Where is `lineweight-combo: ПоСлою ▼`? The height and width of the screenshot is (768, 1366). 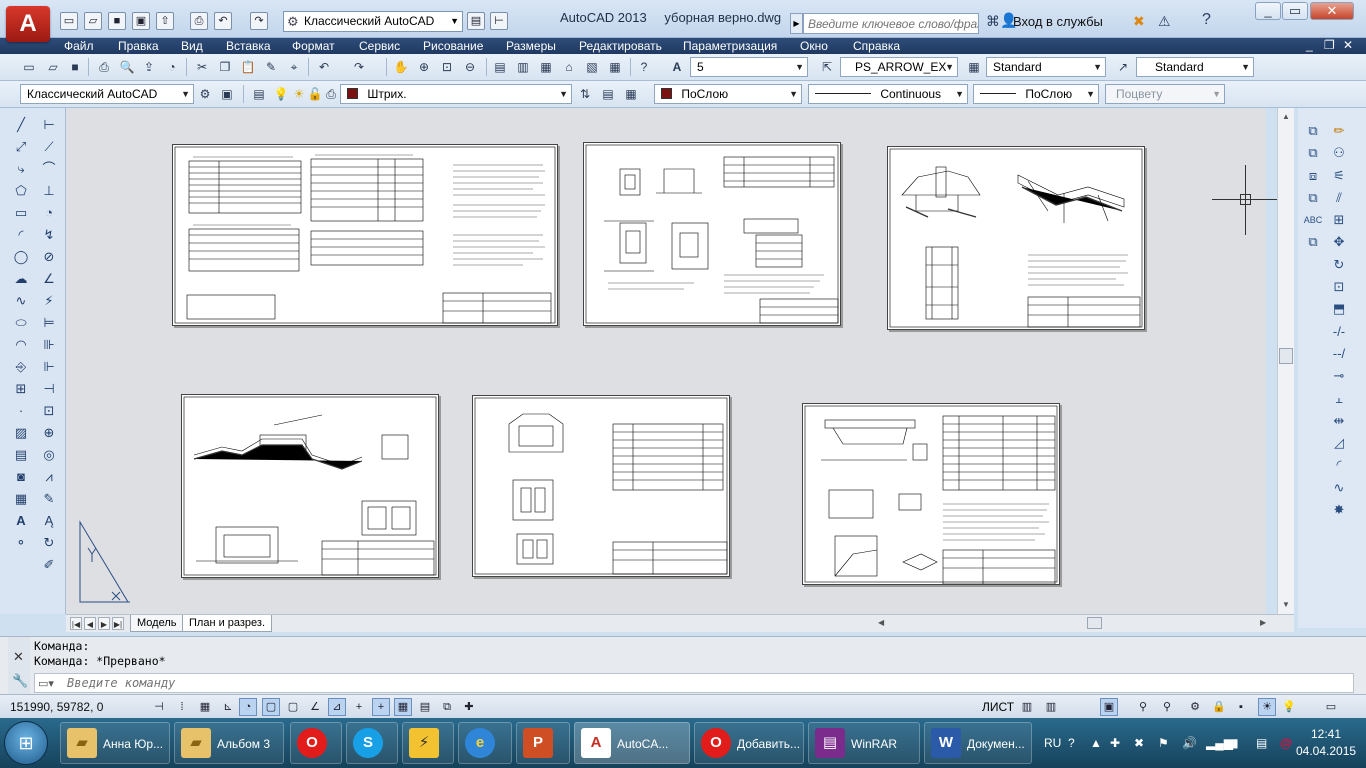
lineweight-combo: ПоСлою ▼ is located at coordinates (1036, 94).